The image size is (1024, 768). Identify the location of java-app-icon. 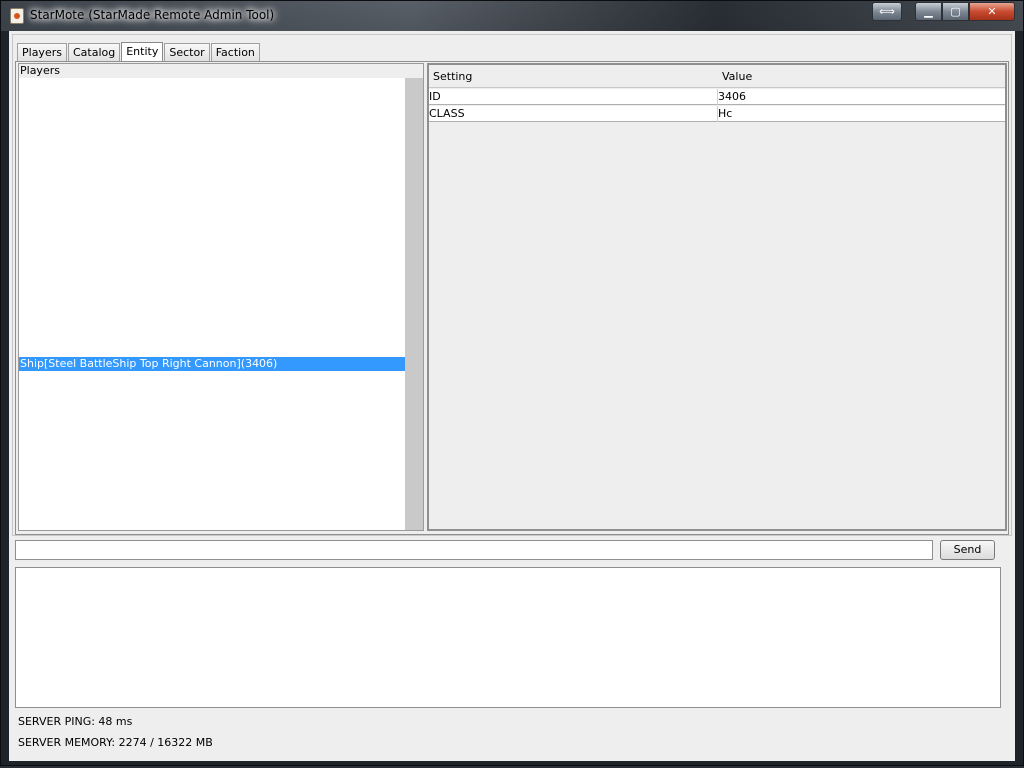
(17, 16).